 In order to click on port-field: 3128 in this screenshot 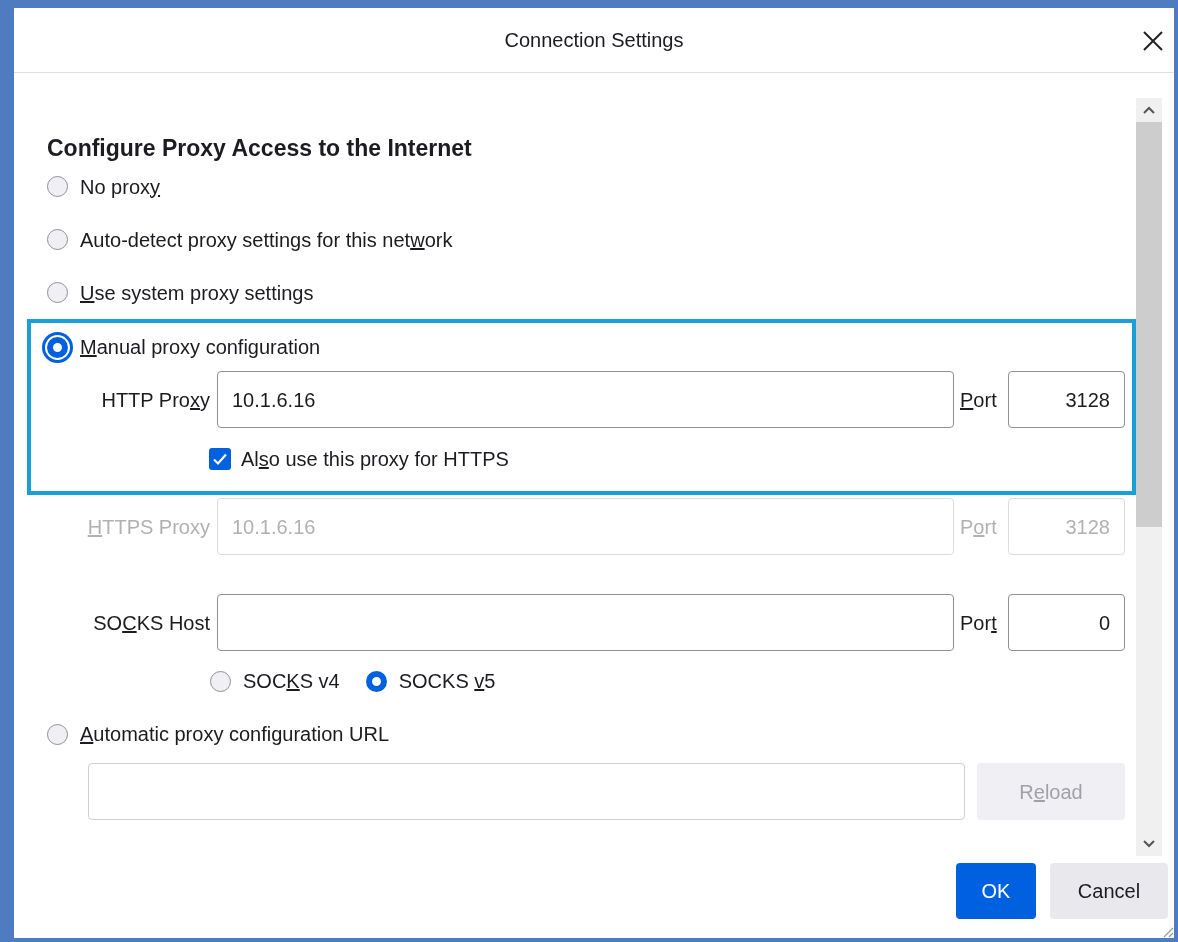, I will do `click(1066, 399)`.